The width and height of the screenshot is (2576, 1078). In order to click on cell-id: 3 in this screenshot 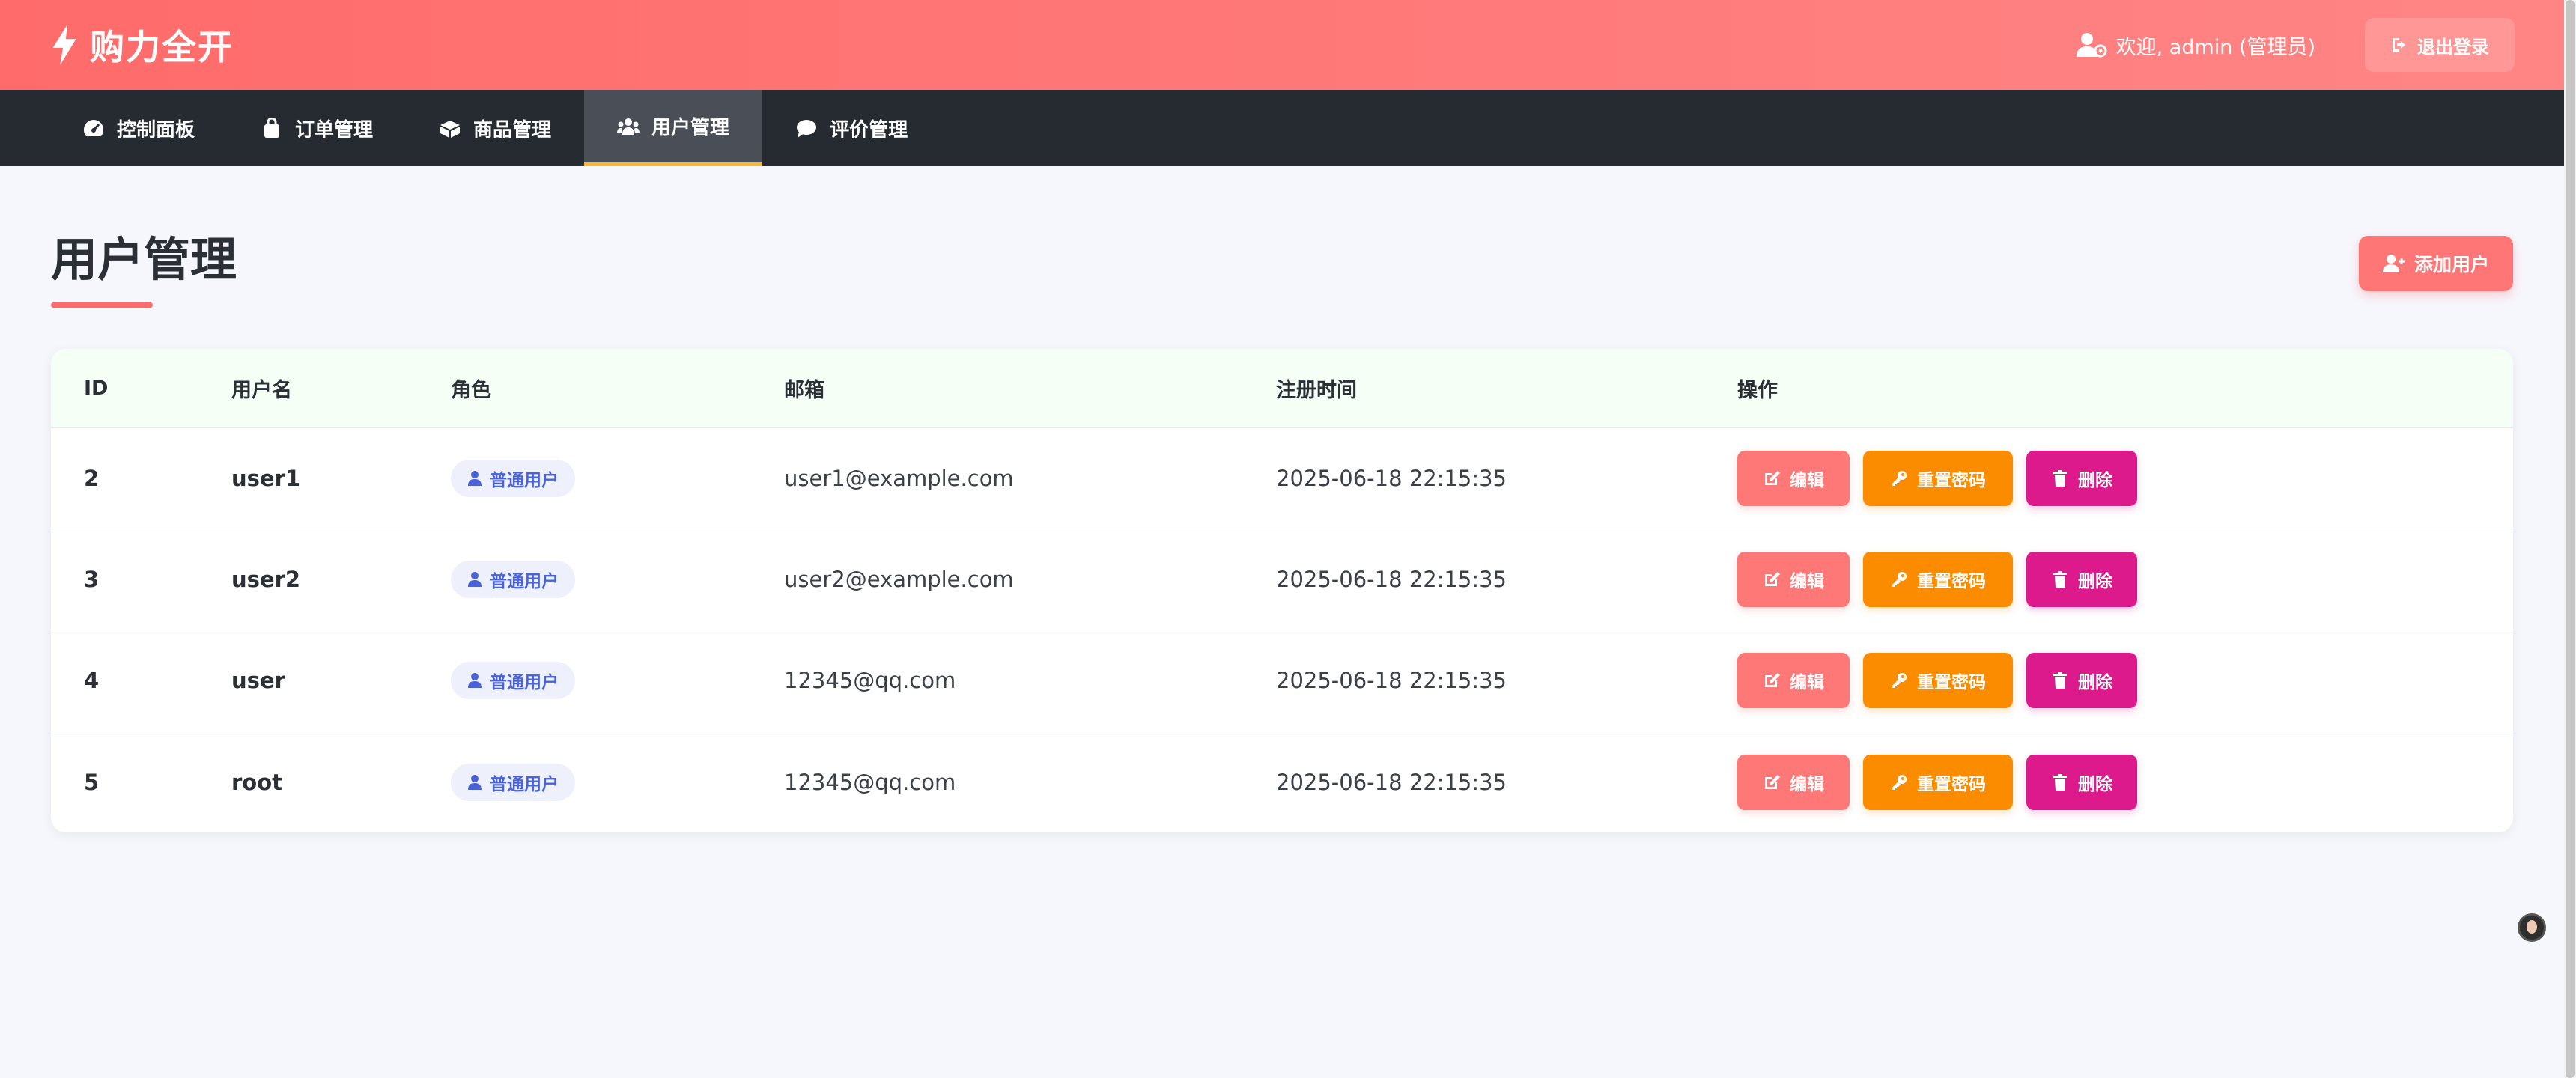, I will do `click(92, 579)`.